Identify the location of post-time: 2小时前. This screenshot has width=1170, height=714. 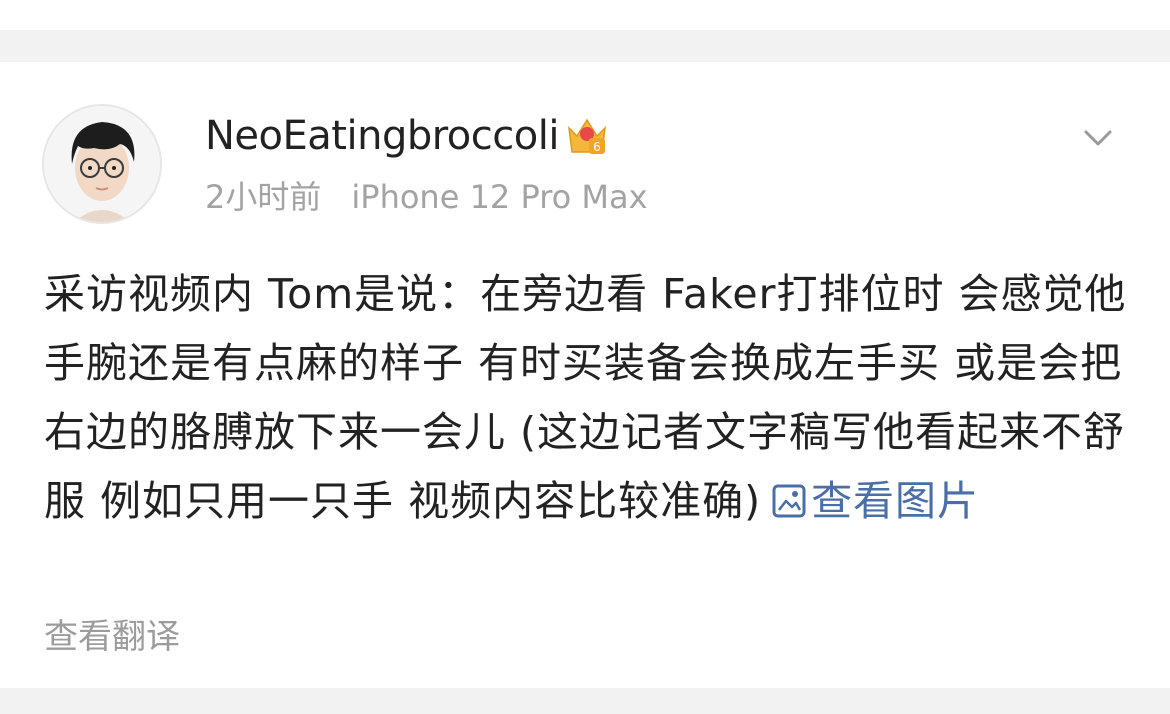
(263, 197).